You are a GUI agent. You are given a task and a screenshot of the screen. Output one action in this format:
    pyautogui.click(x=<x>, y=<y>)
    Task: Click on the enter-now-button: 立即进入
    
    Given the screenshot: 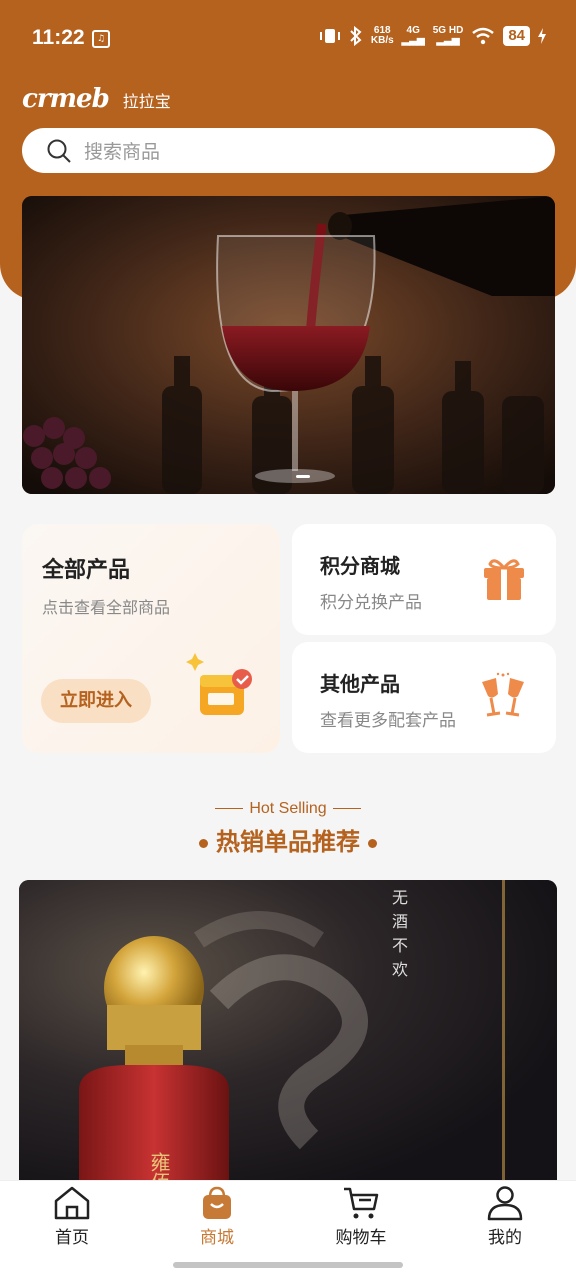 What is the action you would take?
    pyautogui.click(x=96, y=701)
    